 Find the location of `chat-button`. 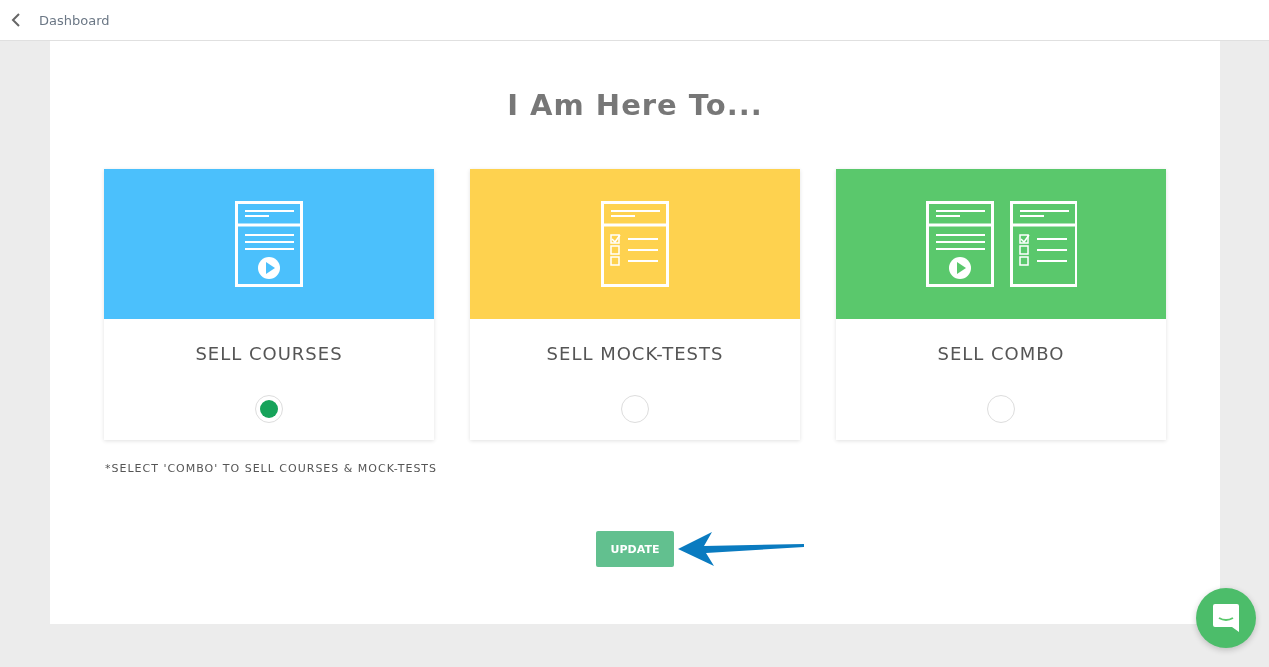

chat-button is located at coordinates (1226, 618).